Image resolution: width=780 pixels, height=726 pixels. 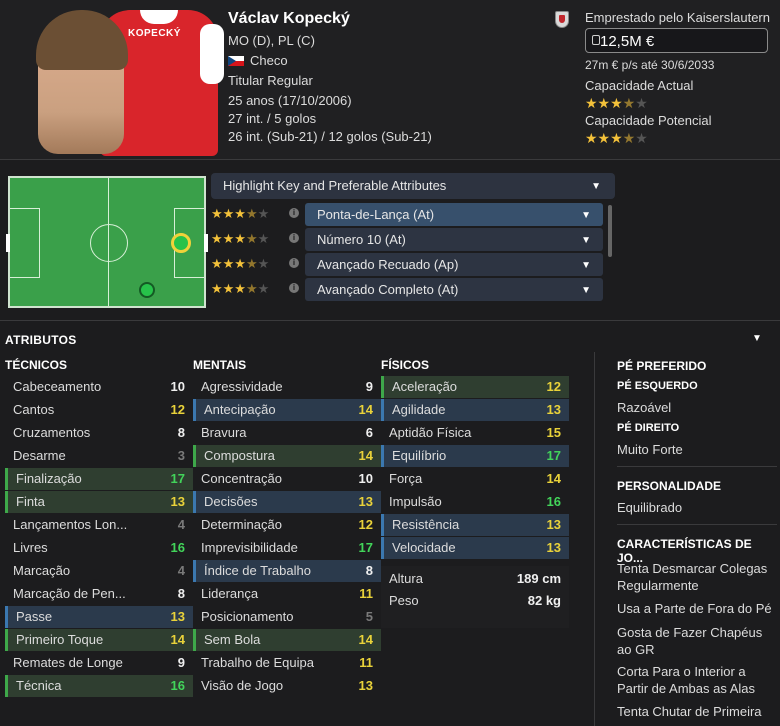 I want to click on potential-ability-label: Capacidade Potencial, so click(x=648, y=120).